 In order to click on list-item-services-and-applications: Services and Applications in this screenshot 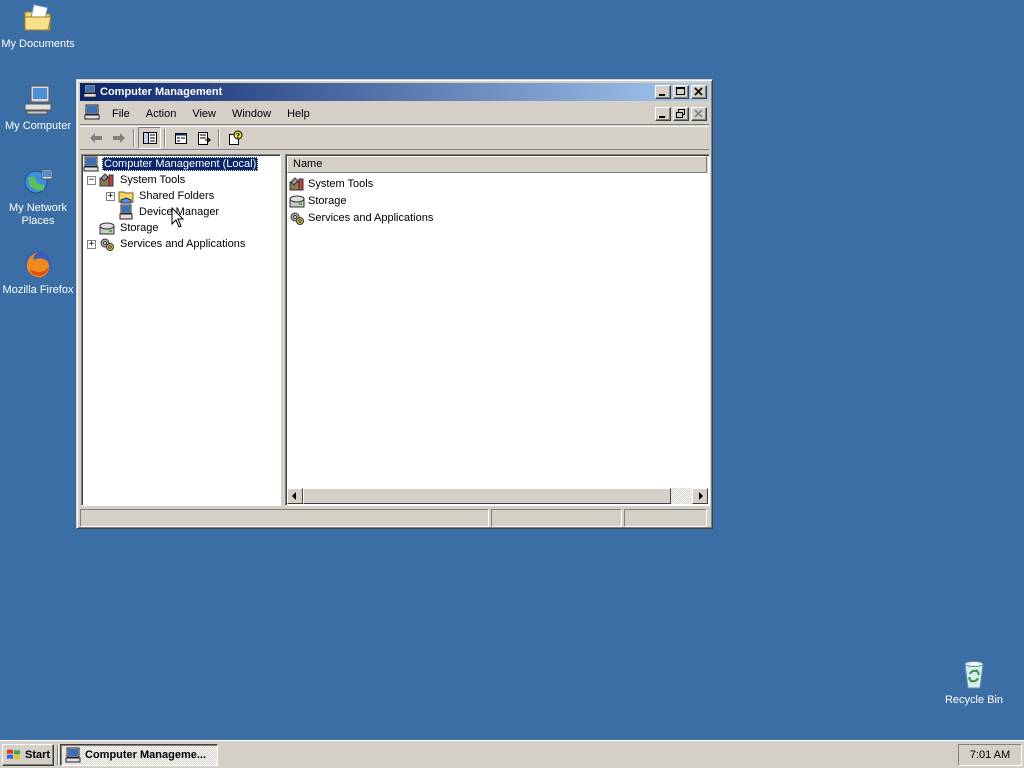, I will do `click(361, 217)`.